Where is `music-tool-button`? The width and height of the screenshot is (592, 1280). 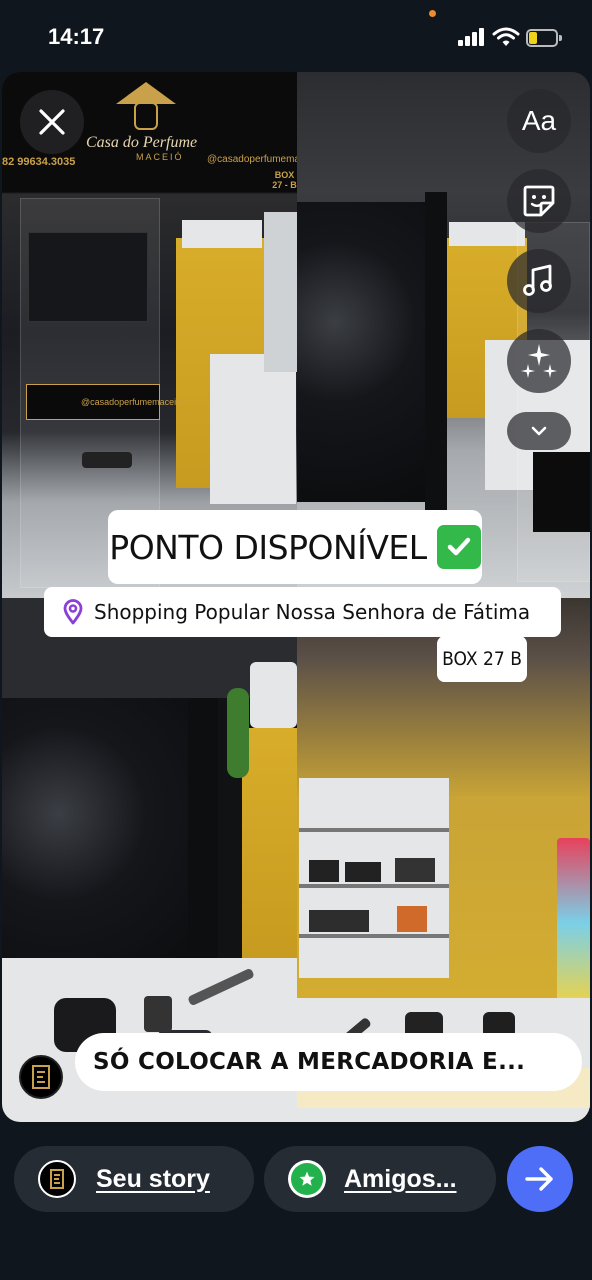 music-tool-button is located at coordinates (539, 281).